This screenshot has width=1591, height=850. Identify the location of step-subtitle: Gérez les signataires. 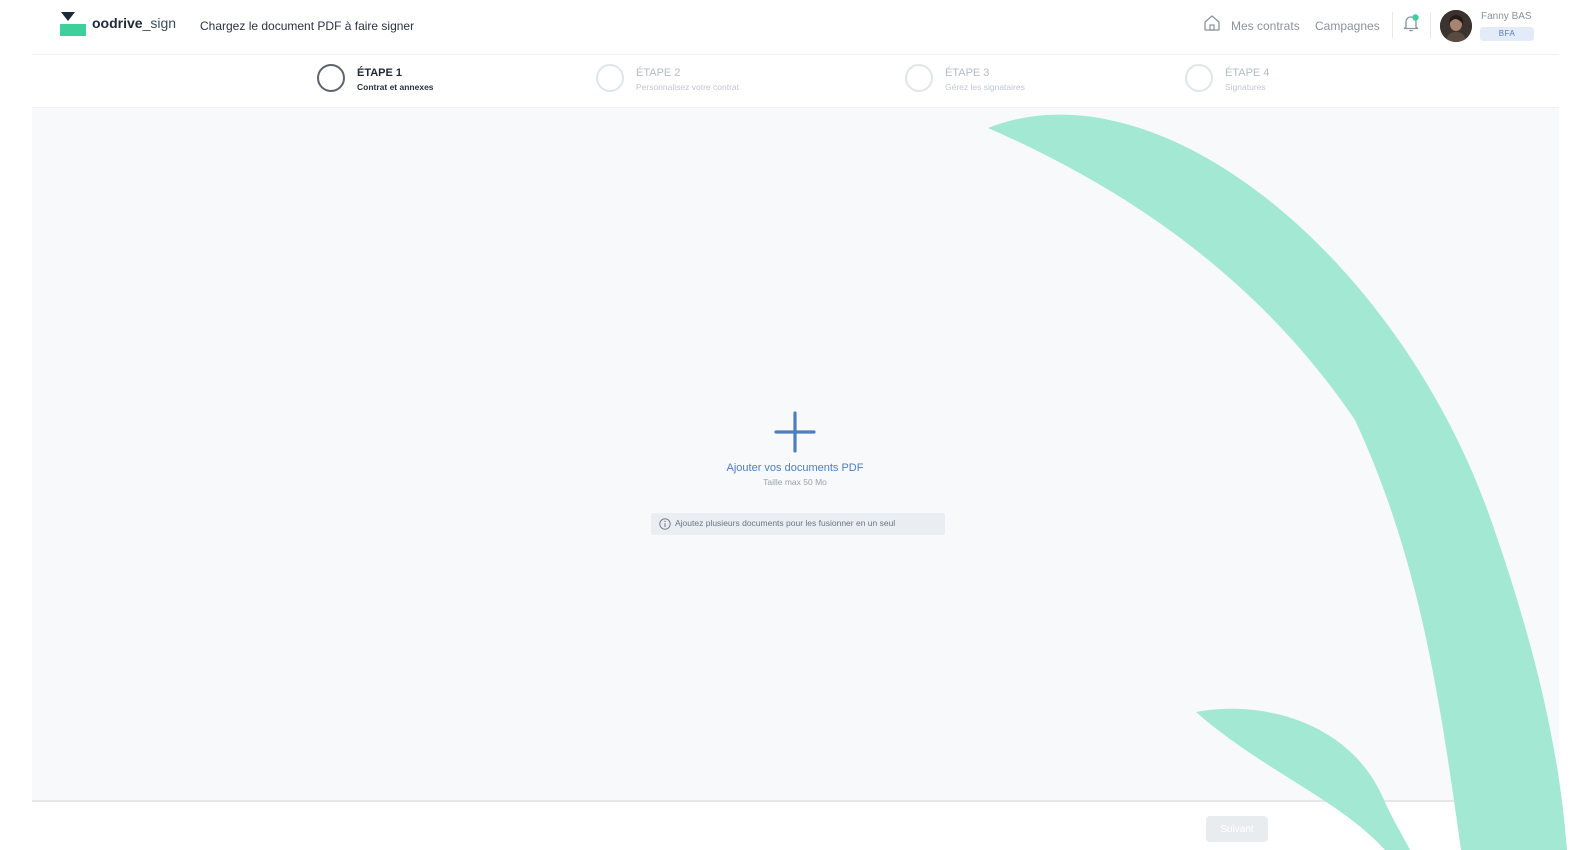
(985, 87).